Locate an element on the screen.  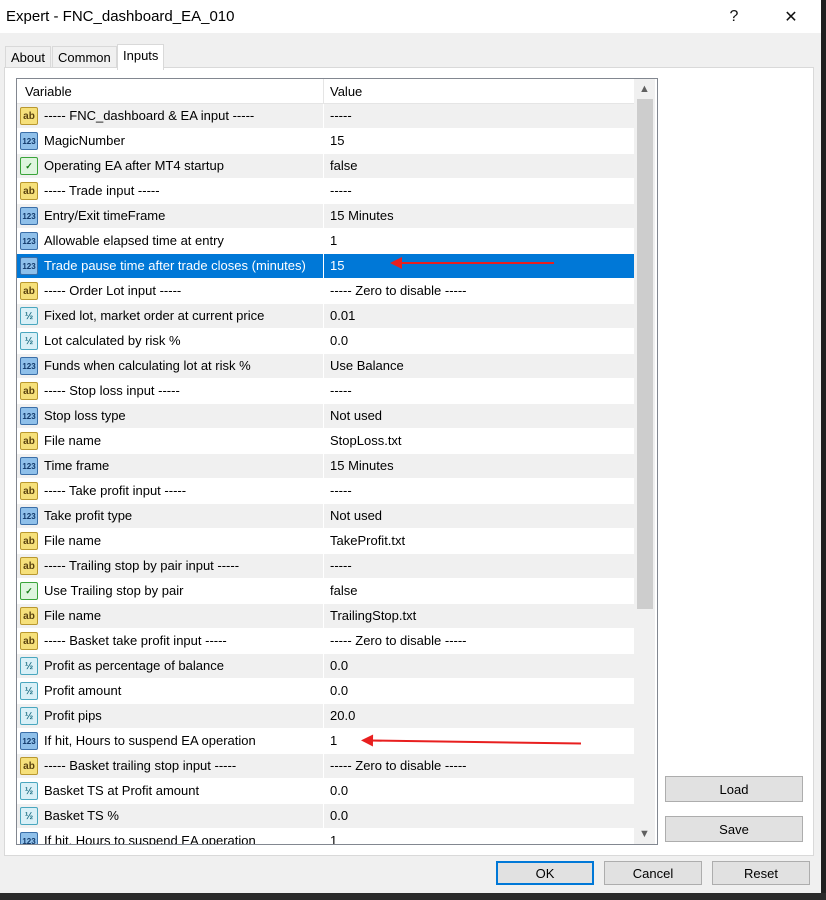
reset-button: Reset is located at coordinates (761, 873).